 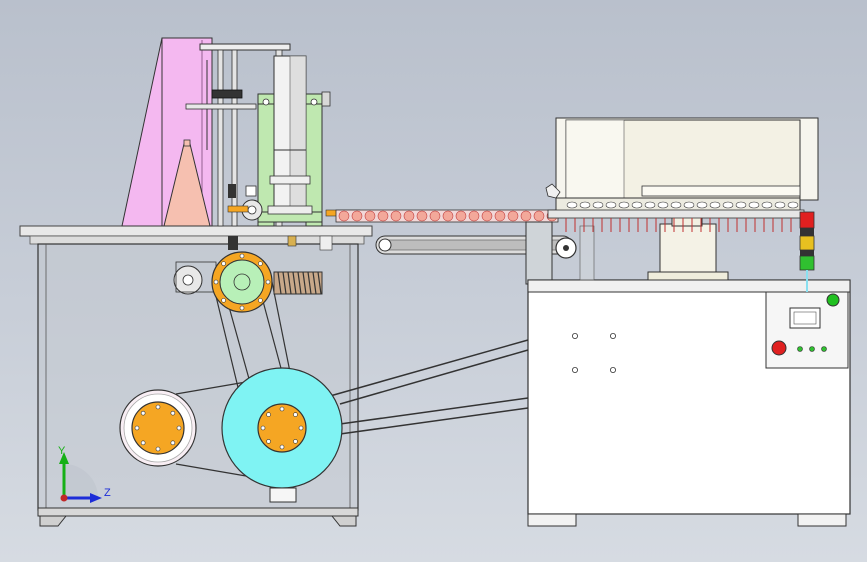 What do you see at coordinates (290, 135) in the screenshot?
I see `roller-drum` at bounding box center [290, 135].